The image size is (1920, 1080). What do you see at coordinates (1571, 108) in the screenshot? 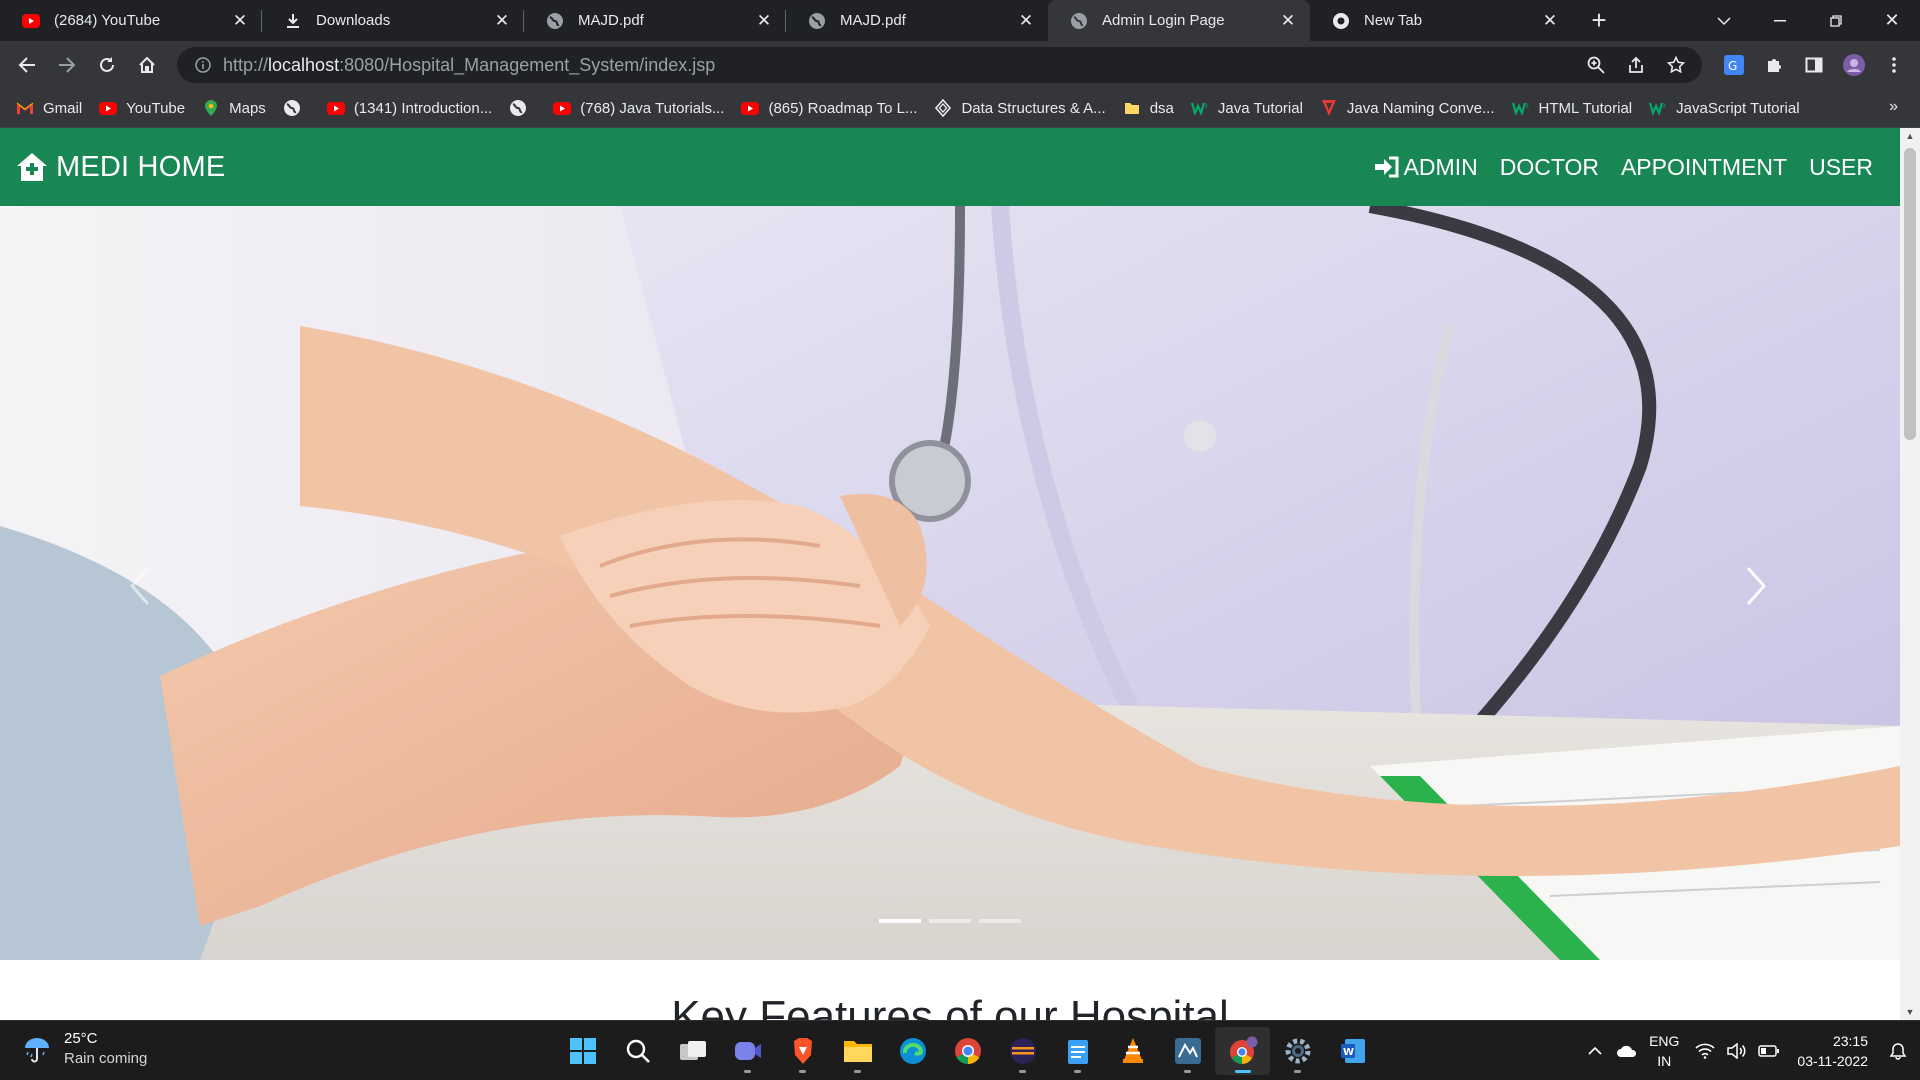
I see `bookmark-html-tutorial: 3 HTML Tutorial` at bounding box center [1571, 108].